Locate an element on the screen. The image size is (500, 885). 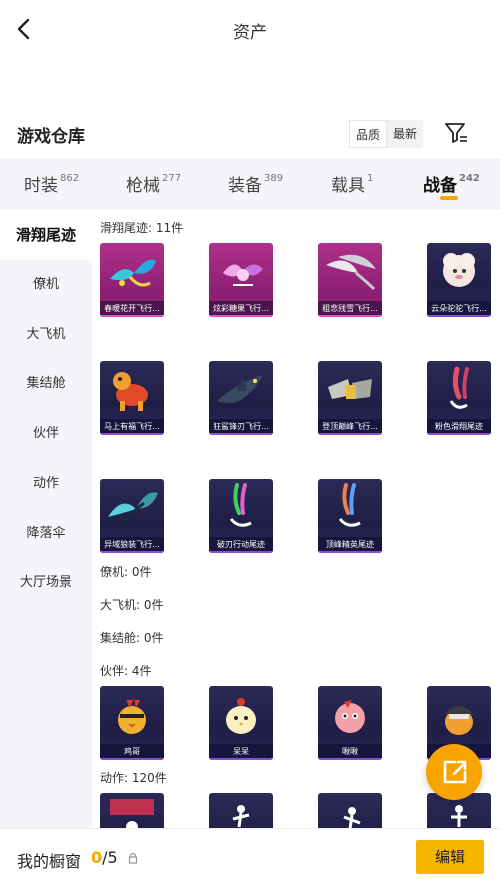
section-title-wingman: 僚机: 0件 is located at coordinates (126, 572).